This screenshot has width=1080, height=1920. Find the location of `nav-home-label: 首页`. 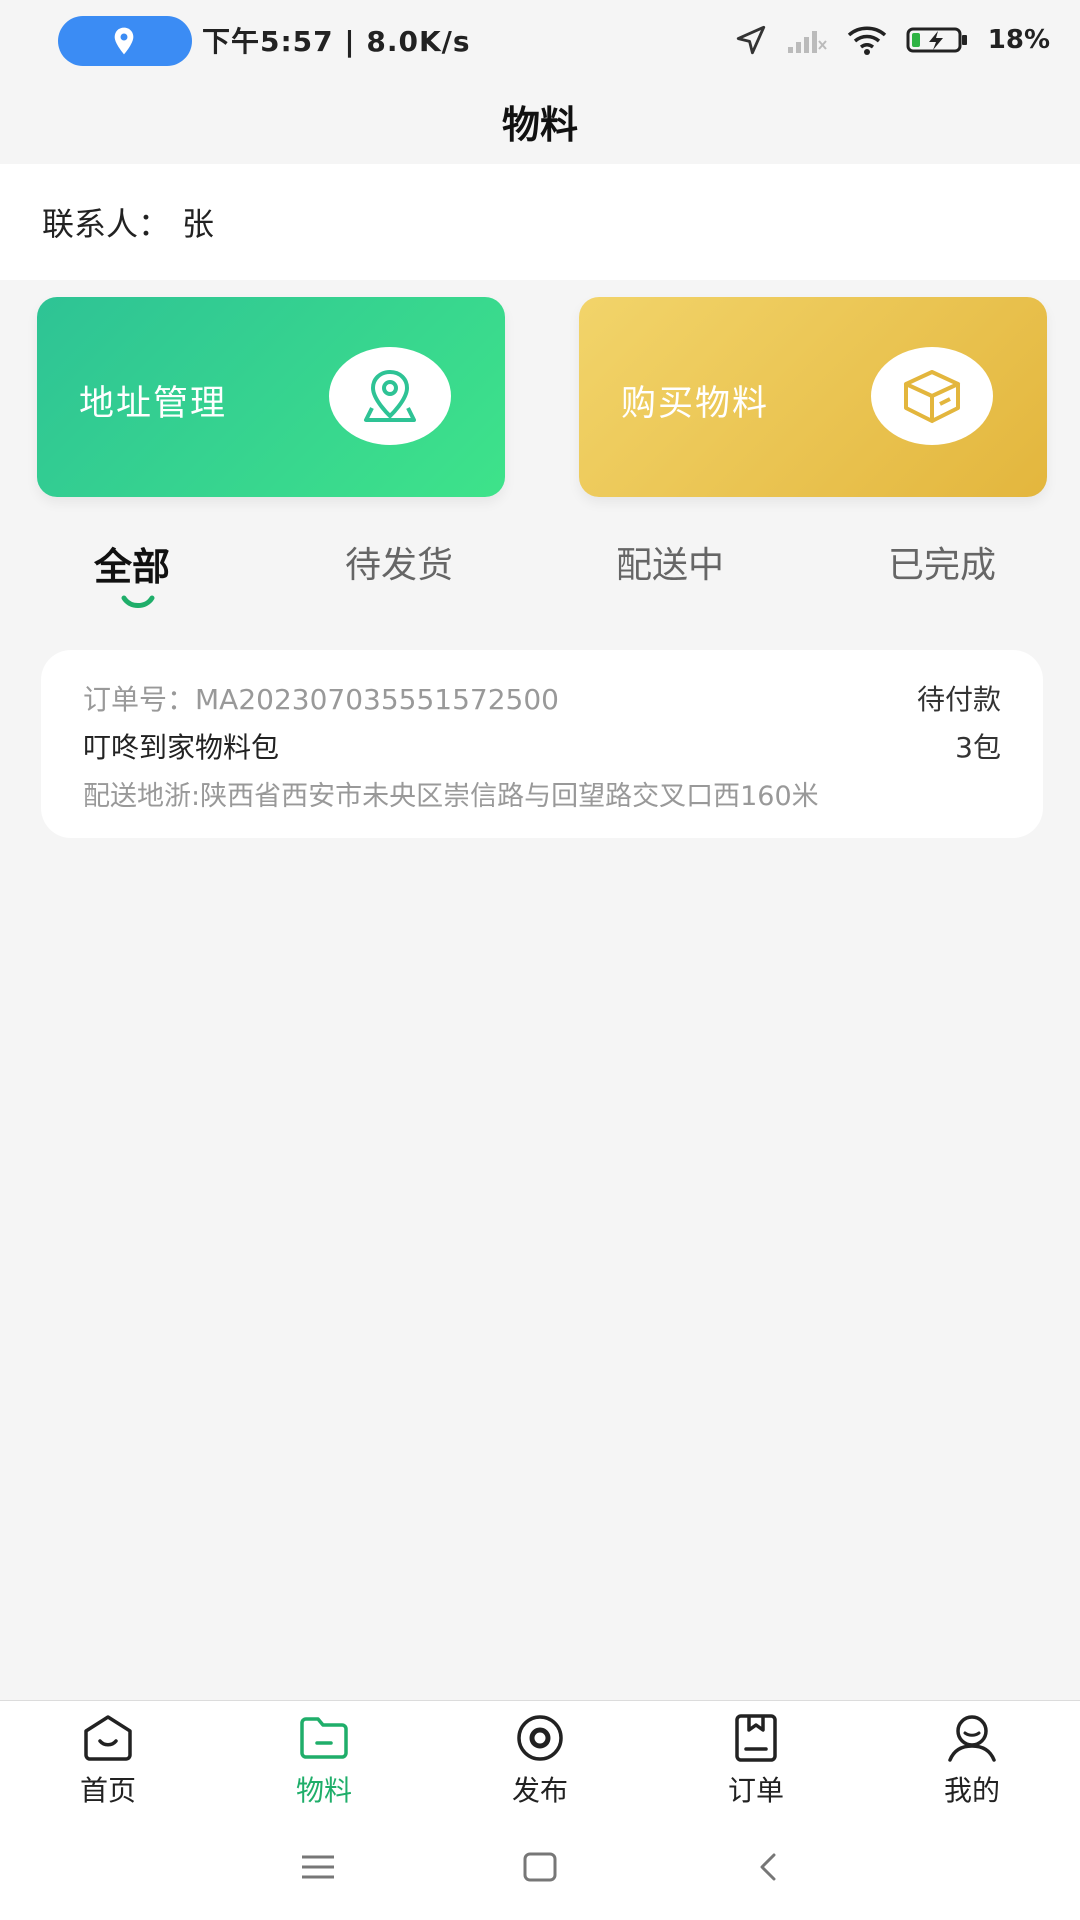

nav-home-label: 首页 is located at coordinates (107, 1790).